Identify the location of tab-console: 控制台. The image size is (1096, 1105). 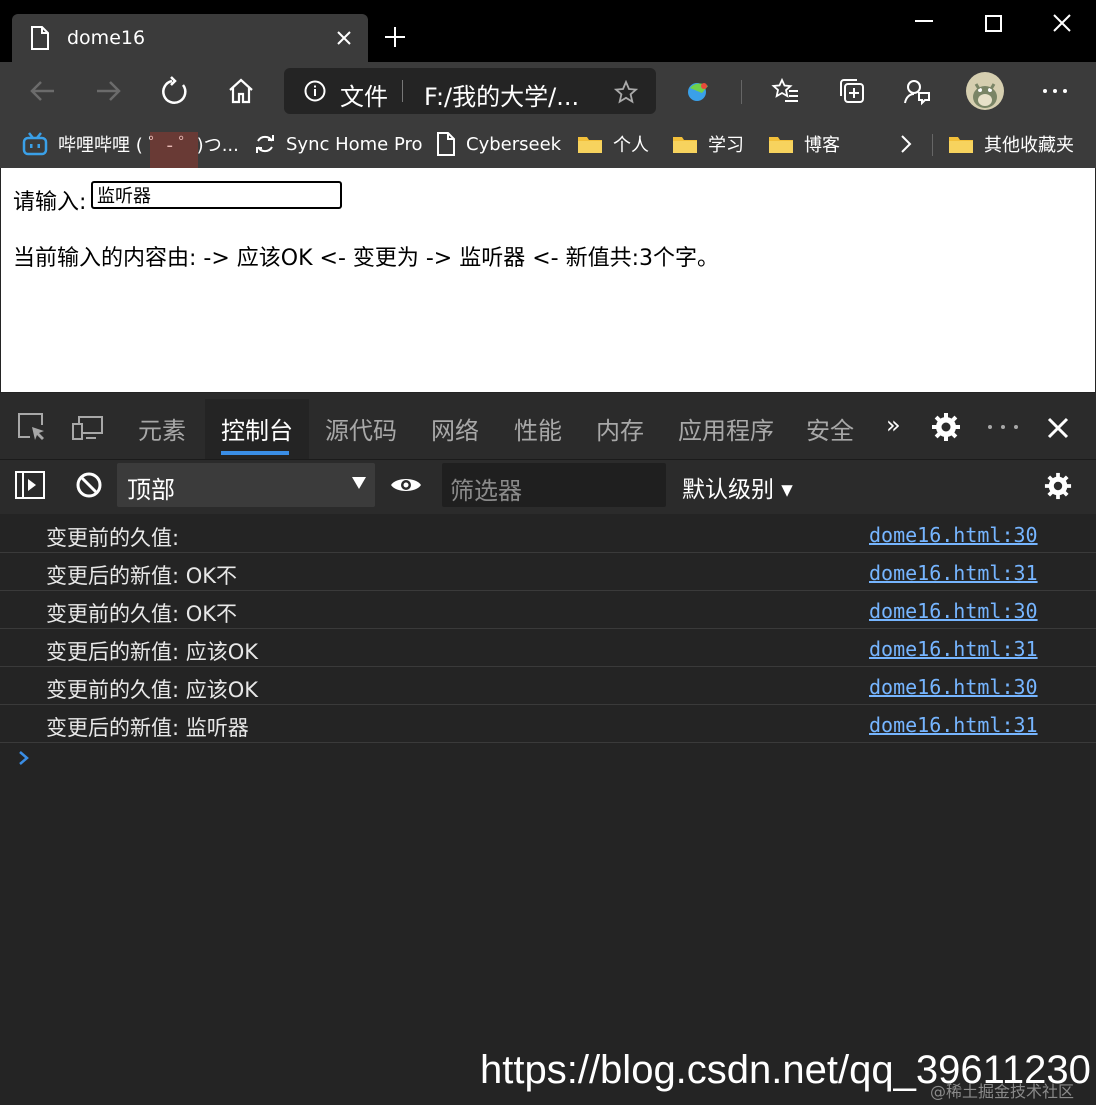
(257, 428).